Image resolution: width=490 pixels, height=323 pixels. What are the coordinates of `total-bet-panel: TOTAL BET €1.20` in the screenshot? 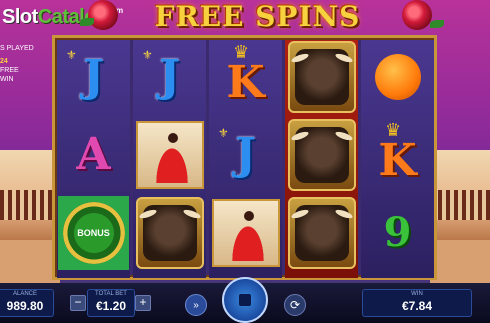 It's located at (111, 303).